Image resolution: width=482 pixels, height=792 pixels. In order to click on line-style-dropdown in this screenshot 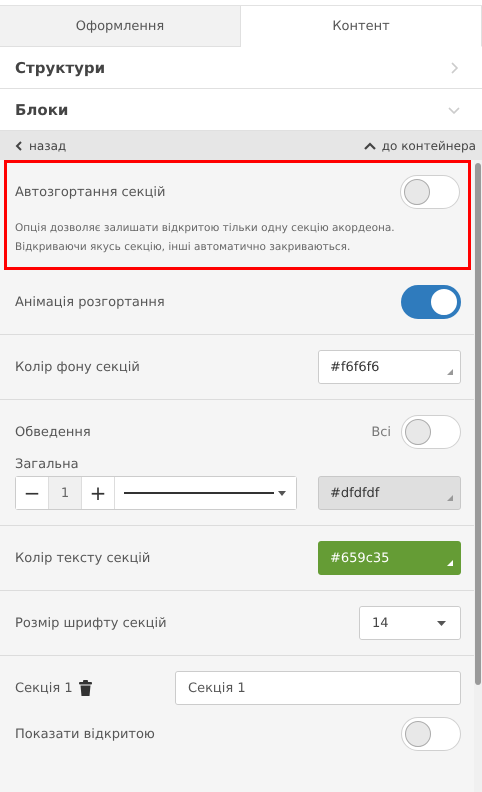, I will do `click(205, 493)`.